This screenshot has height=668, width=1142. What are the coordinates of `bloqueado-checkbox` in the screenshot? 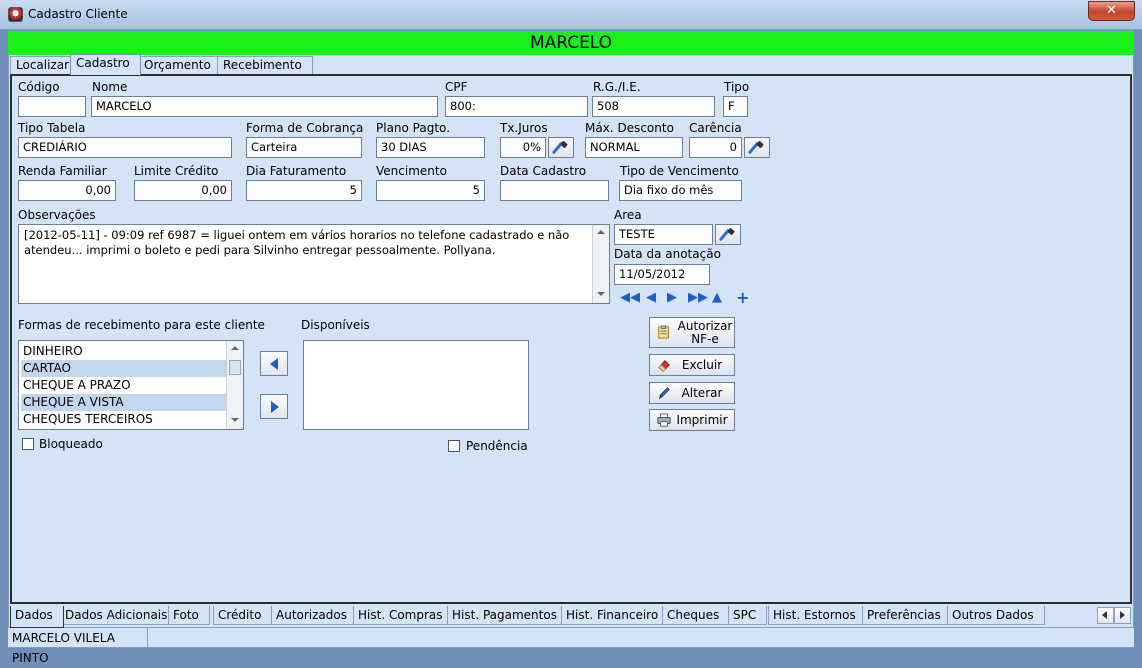 It's located at (28, 444).